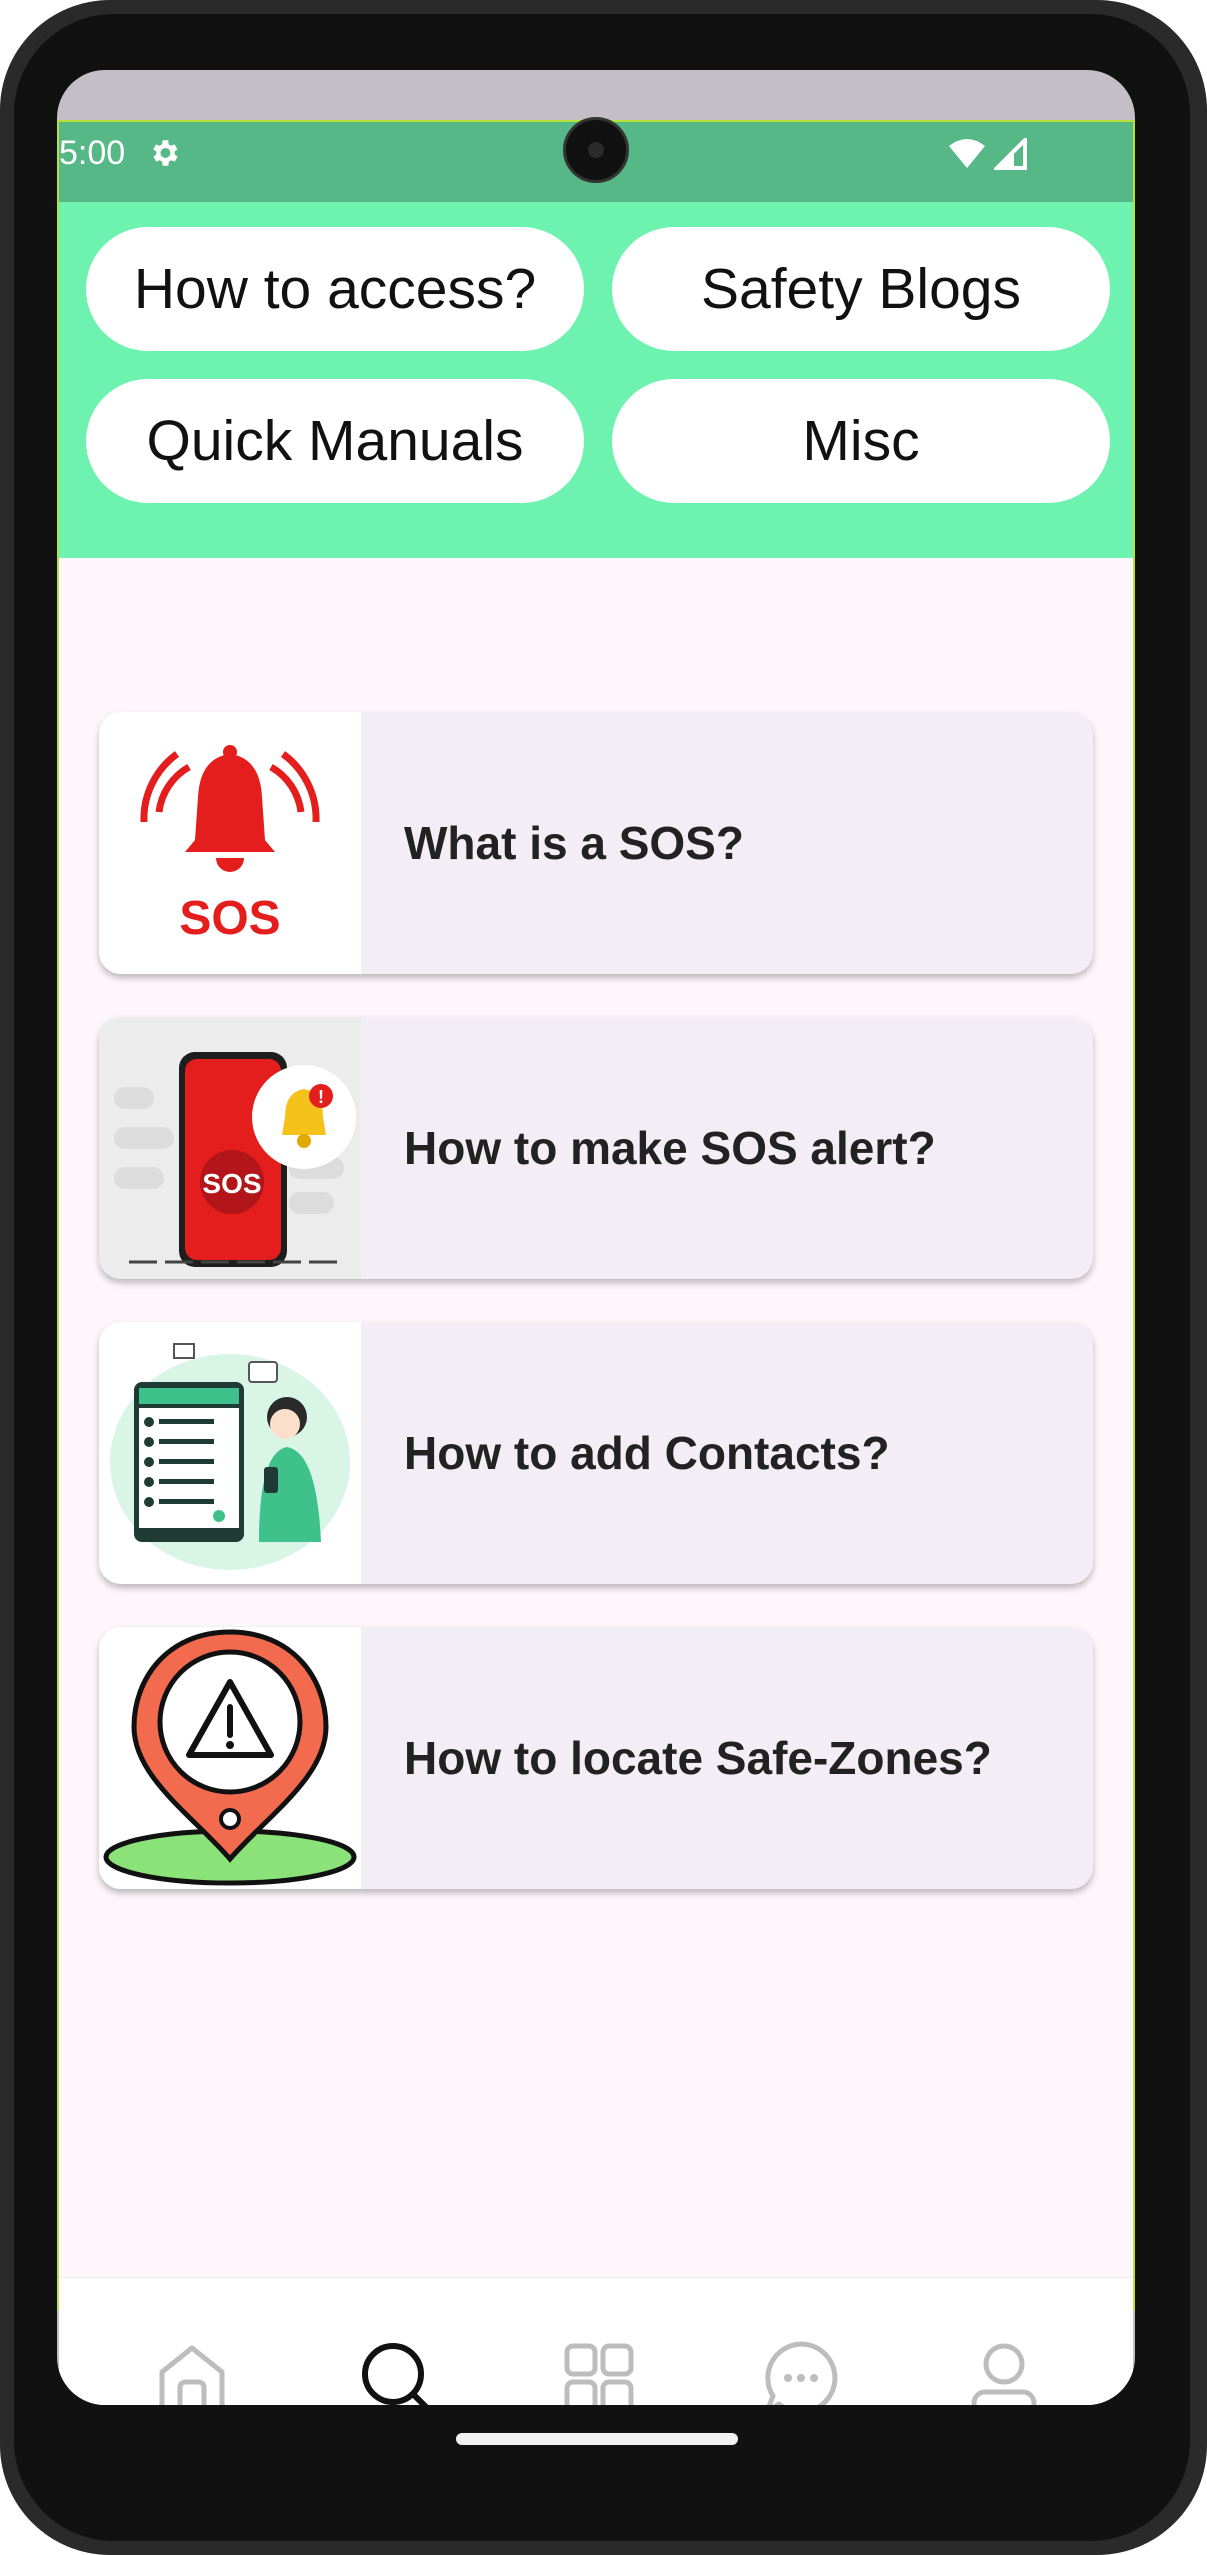 This screenshot has width=1207, height=2555. What do you see at coordinates (165, 153) in the screenshot?
I see `gear-icon` at bounding box center [165, 153].